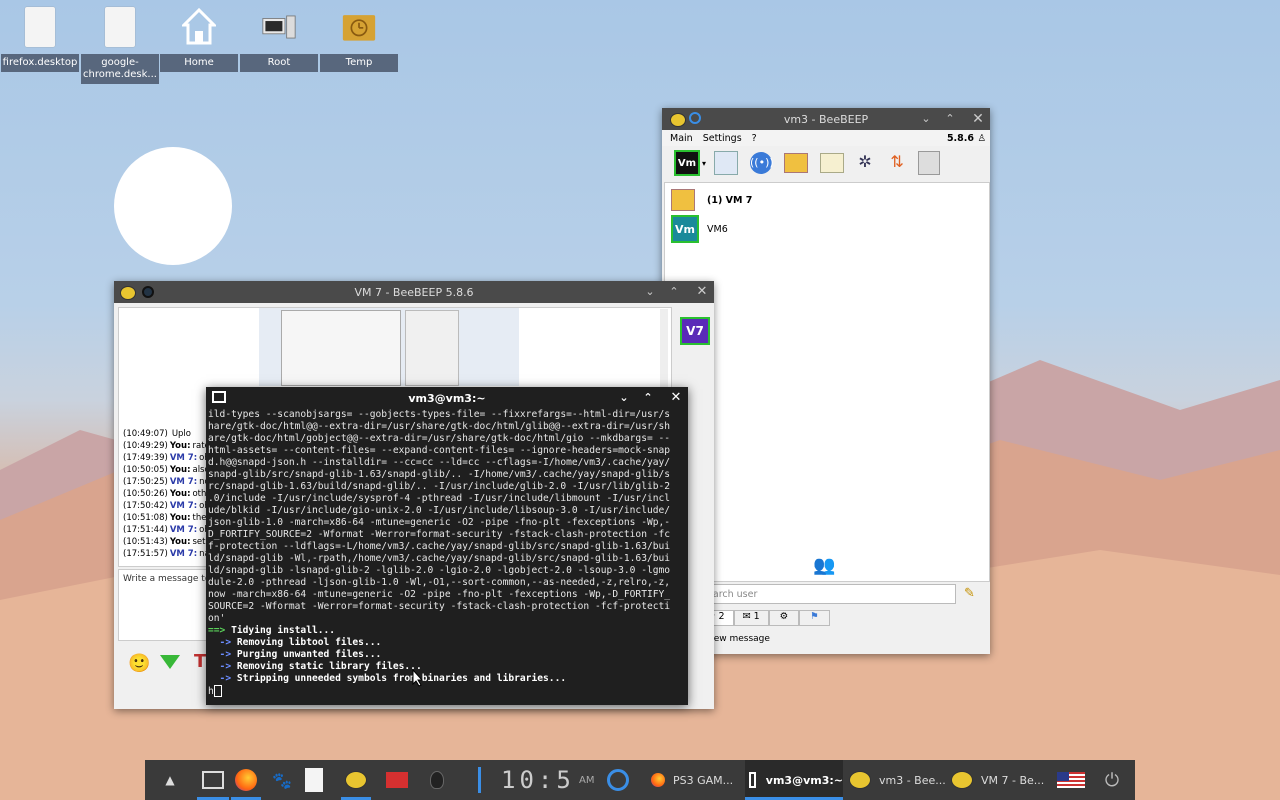 The image size is (1280, 800). I want to click on power-icon: ⏻, so click(1112, 780).